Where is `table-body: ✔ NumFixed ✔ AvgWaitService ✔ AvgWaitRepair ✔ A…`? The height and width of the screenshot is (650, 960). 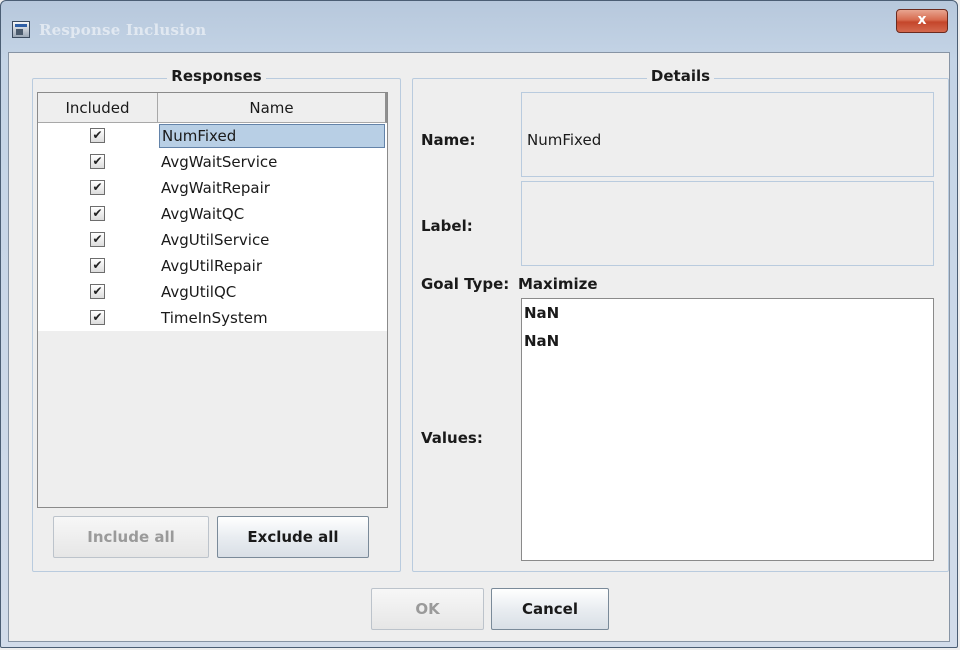 table-body: ✔ NumFixed ✔ AvgWaitService ✔ AvgWaitRepair ✔ A… is located at coordinates (212, 227).